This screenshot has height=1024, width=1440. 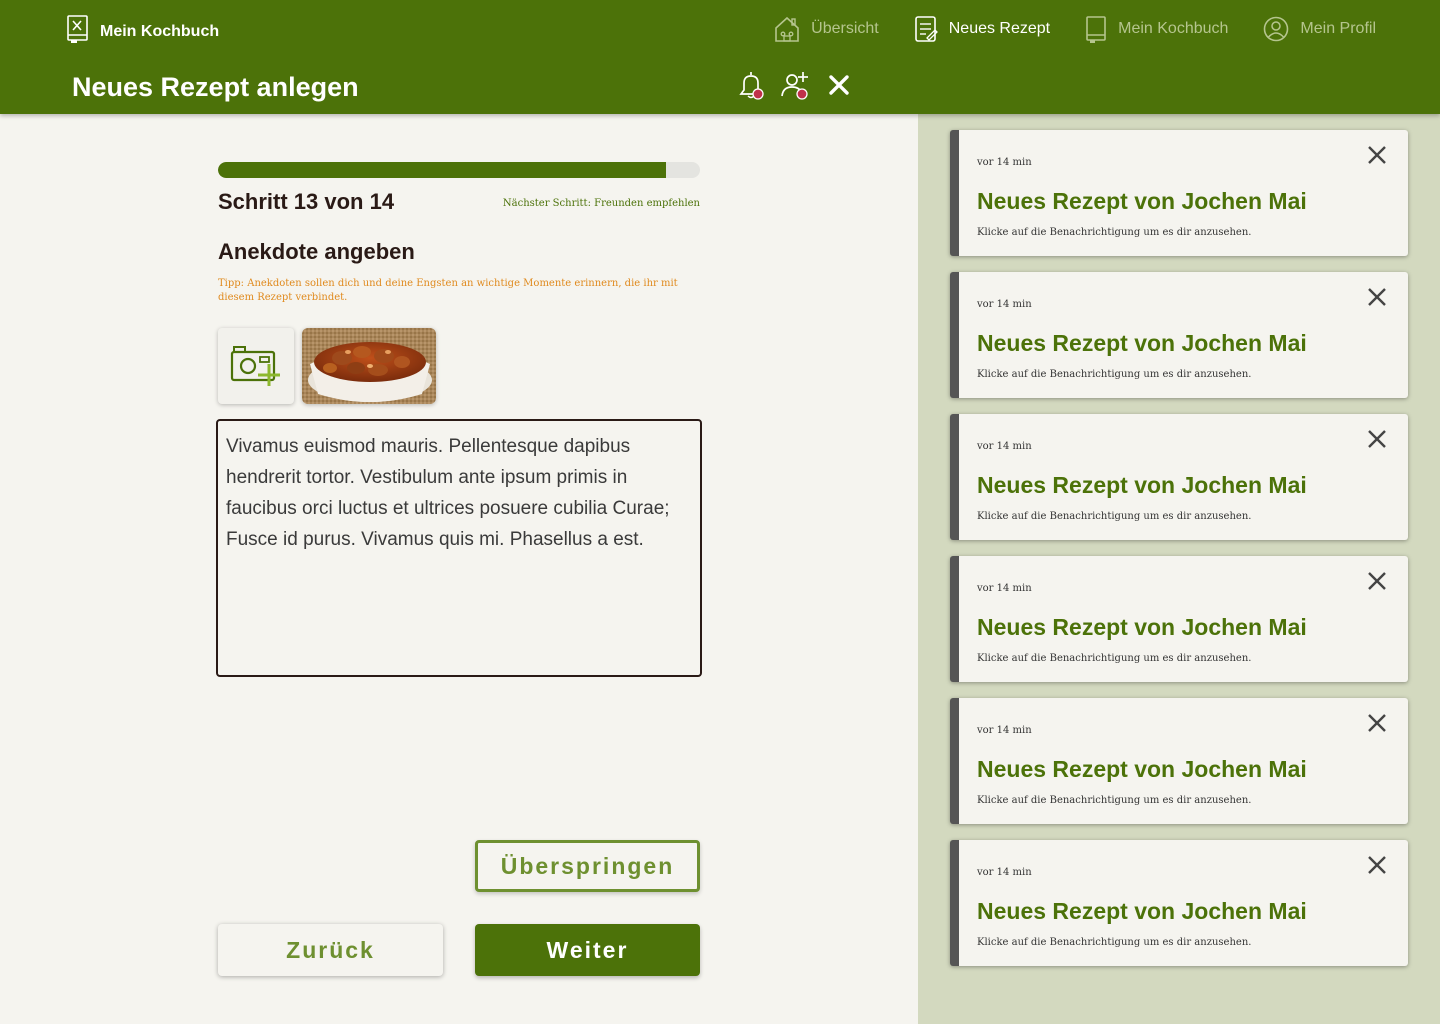 What do you see at coordinates (1338, 28) in the screenshot?
I see `nav-label: Mein Profil` at bounding box center [1338, 28].